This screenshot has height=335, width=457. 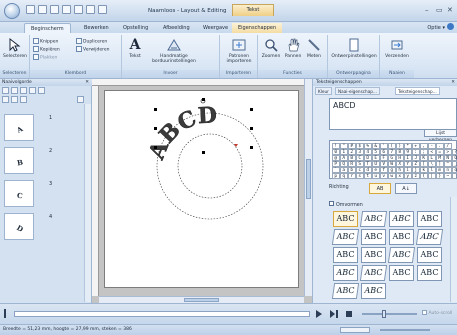 What do you see at coordinates (346, 205) in the screenshot?
I see `transform-checkbox-row: Omvormen` at bounding box center [346, 205].